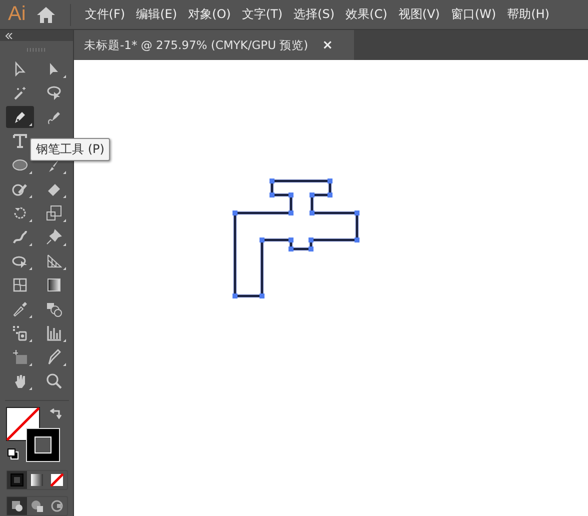 The height and width of the screenshot is (516, 588). Describe the element at coordinates (12, 454) in the screenshot. I see `default-colors-icon` at that location.